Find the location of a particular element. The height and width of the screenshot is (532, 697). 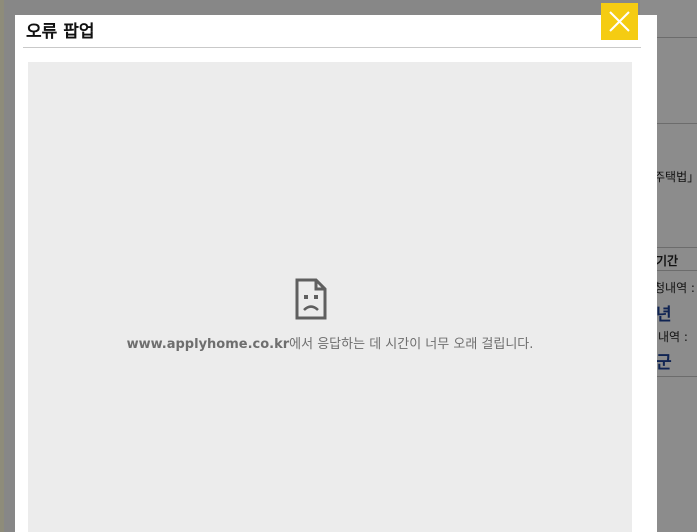

error-message-text: 에서 응답하는 데 시간이 너무 오래 걸립니다. is located at coordinates (411, 344).